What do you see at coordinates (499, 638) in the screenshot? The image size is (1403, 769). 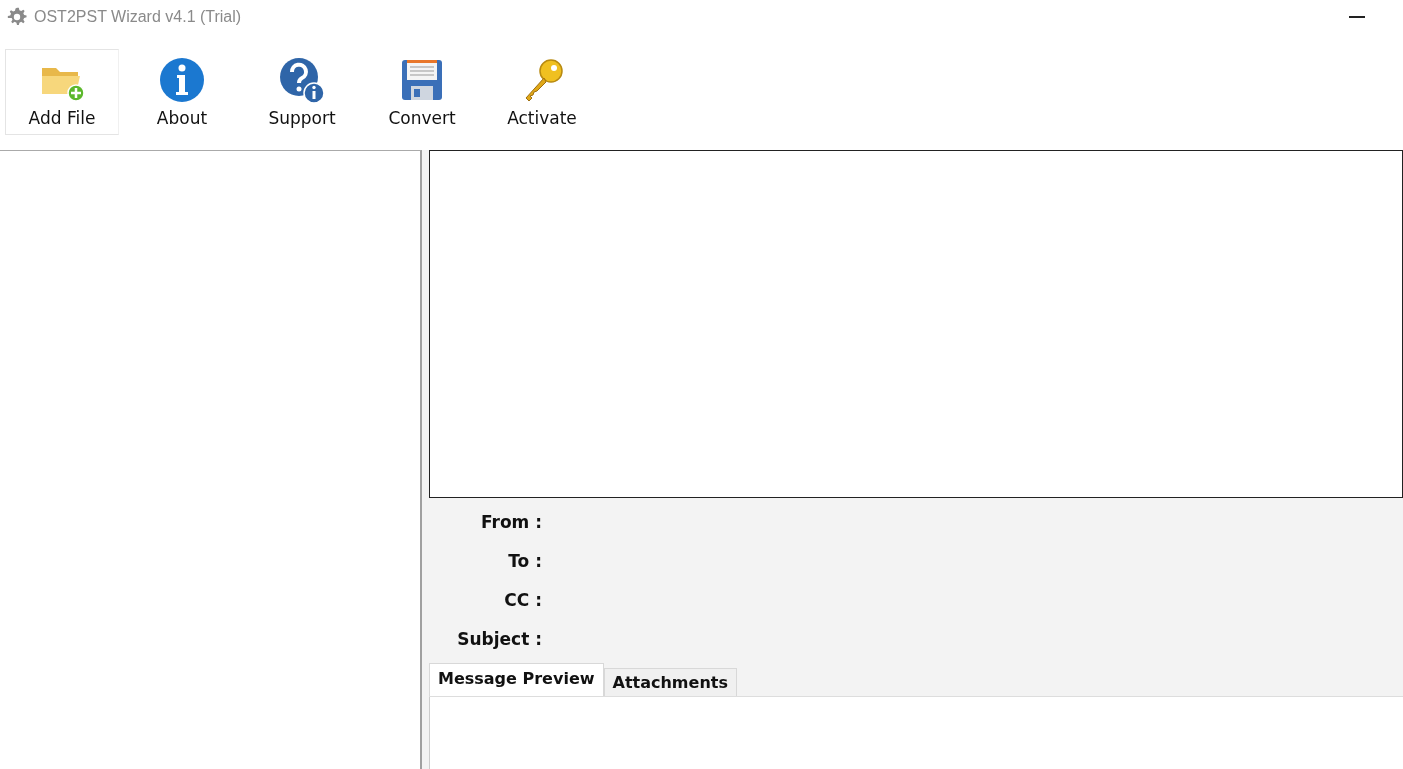 I see `field-label: Subject :` at bounding box center [499, 638].